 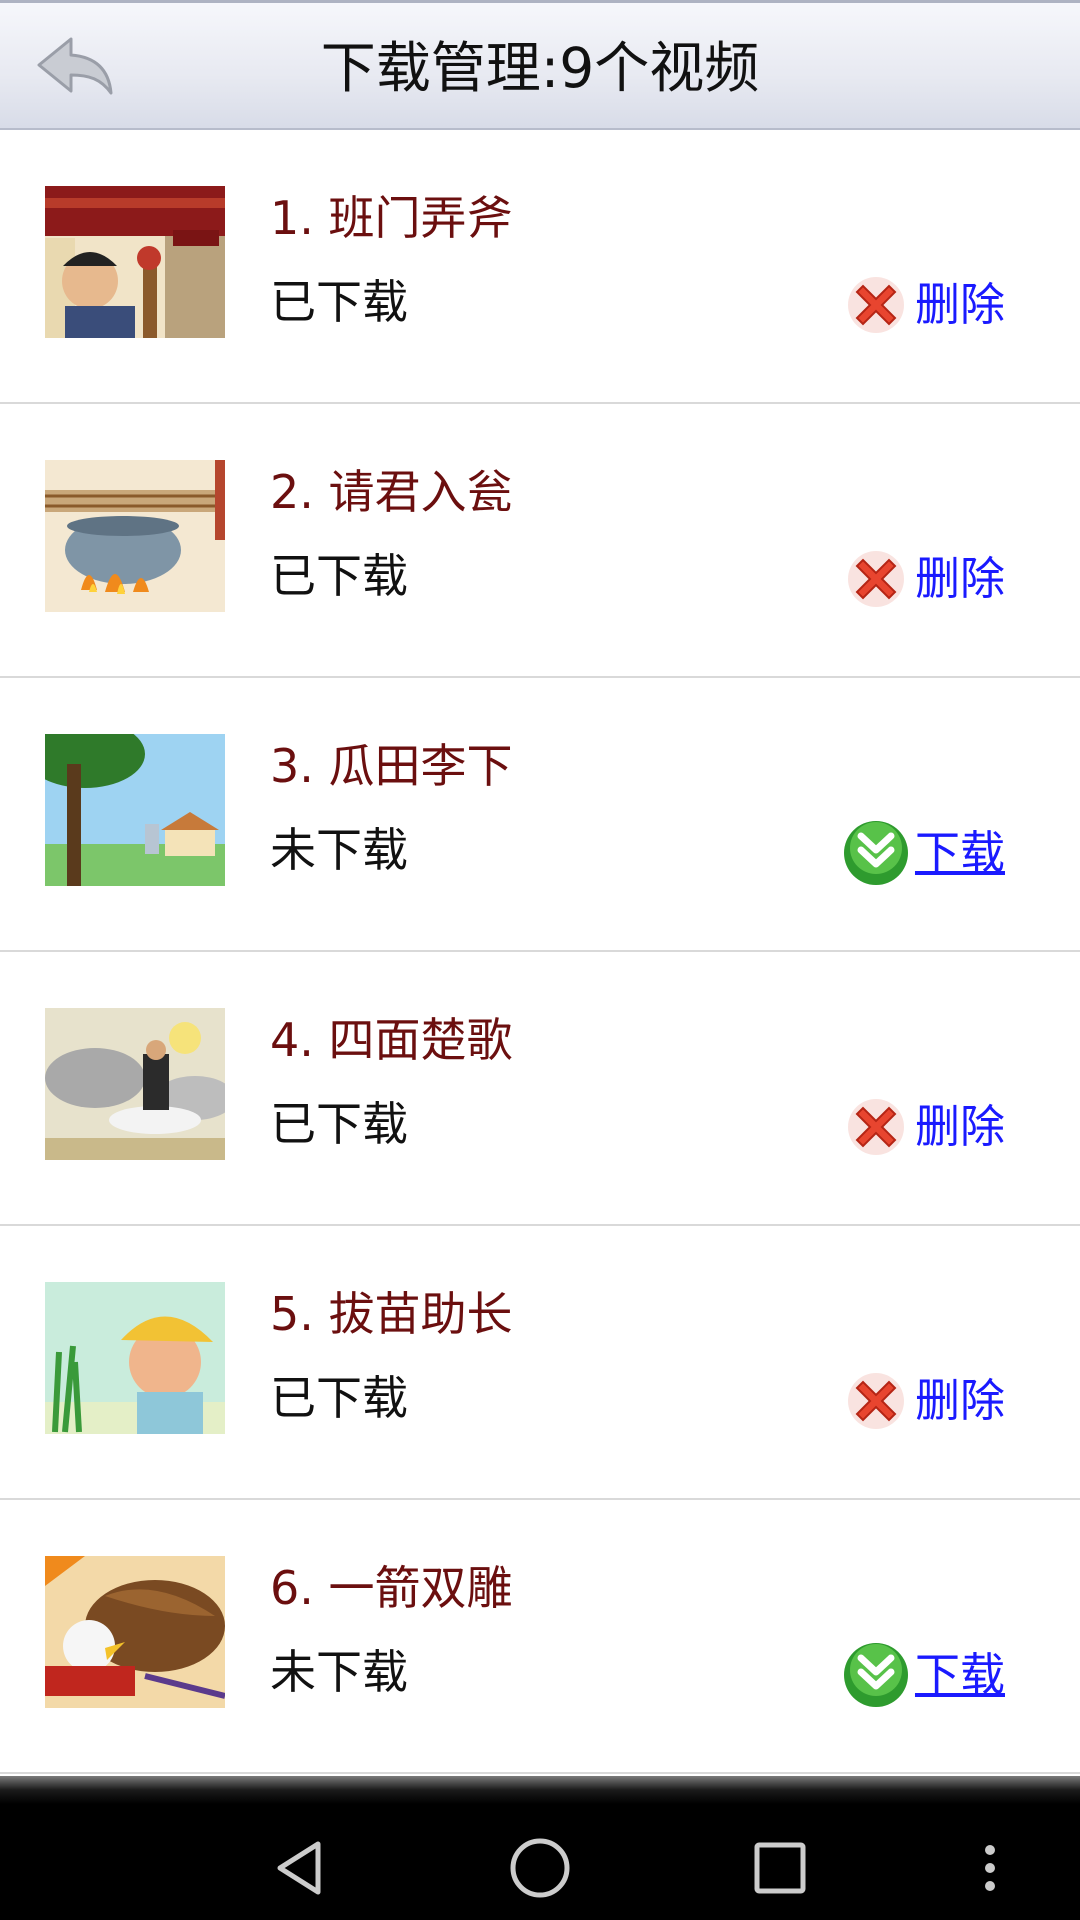 I want to click on nav-recents-button, so click(x=780, y=1868).